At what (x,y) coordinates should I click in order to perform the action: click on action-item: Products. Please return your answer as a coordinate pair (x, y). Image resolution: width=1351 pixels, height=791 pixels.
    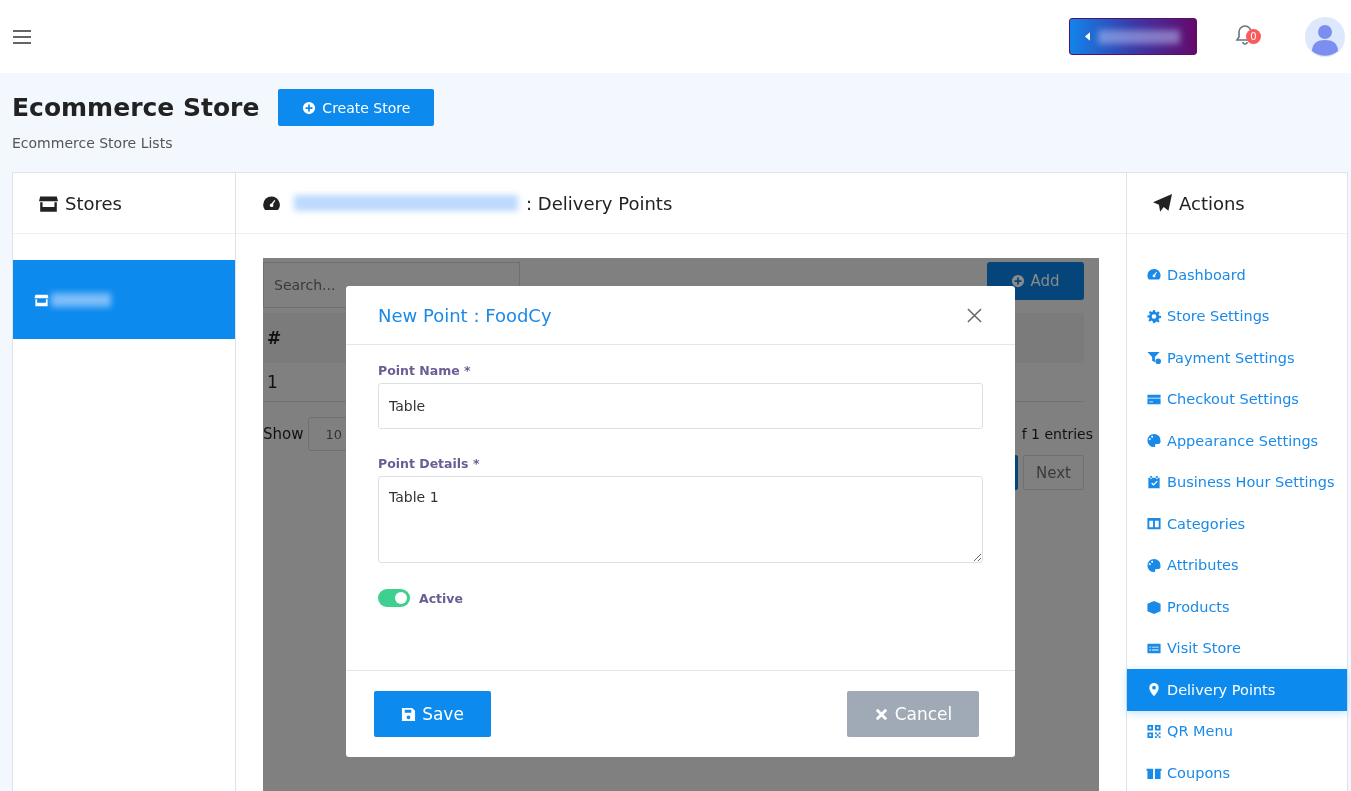
    Looking at the image, I should click on (1237, 607).